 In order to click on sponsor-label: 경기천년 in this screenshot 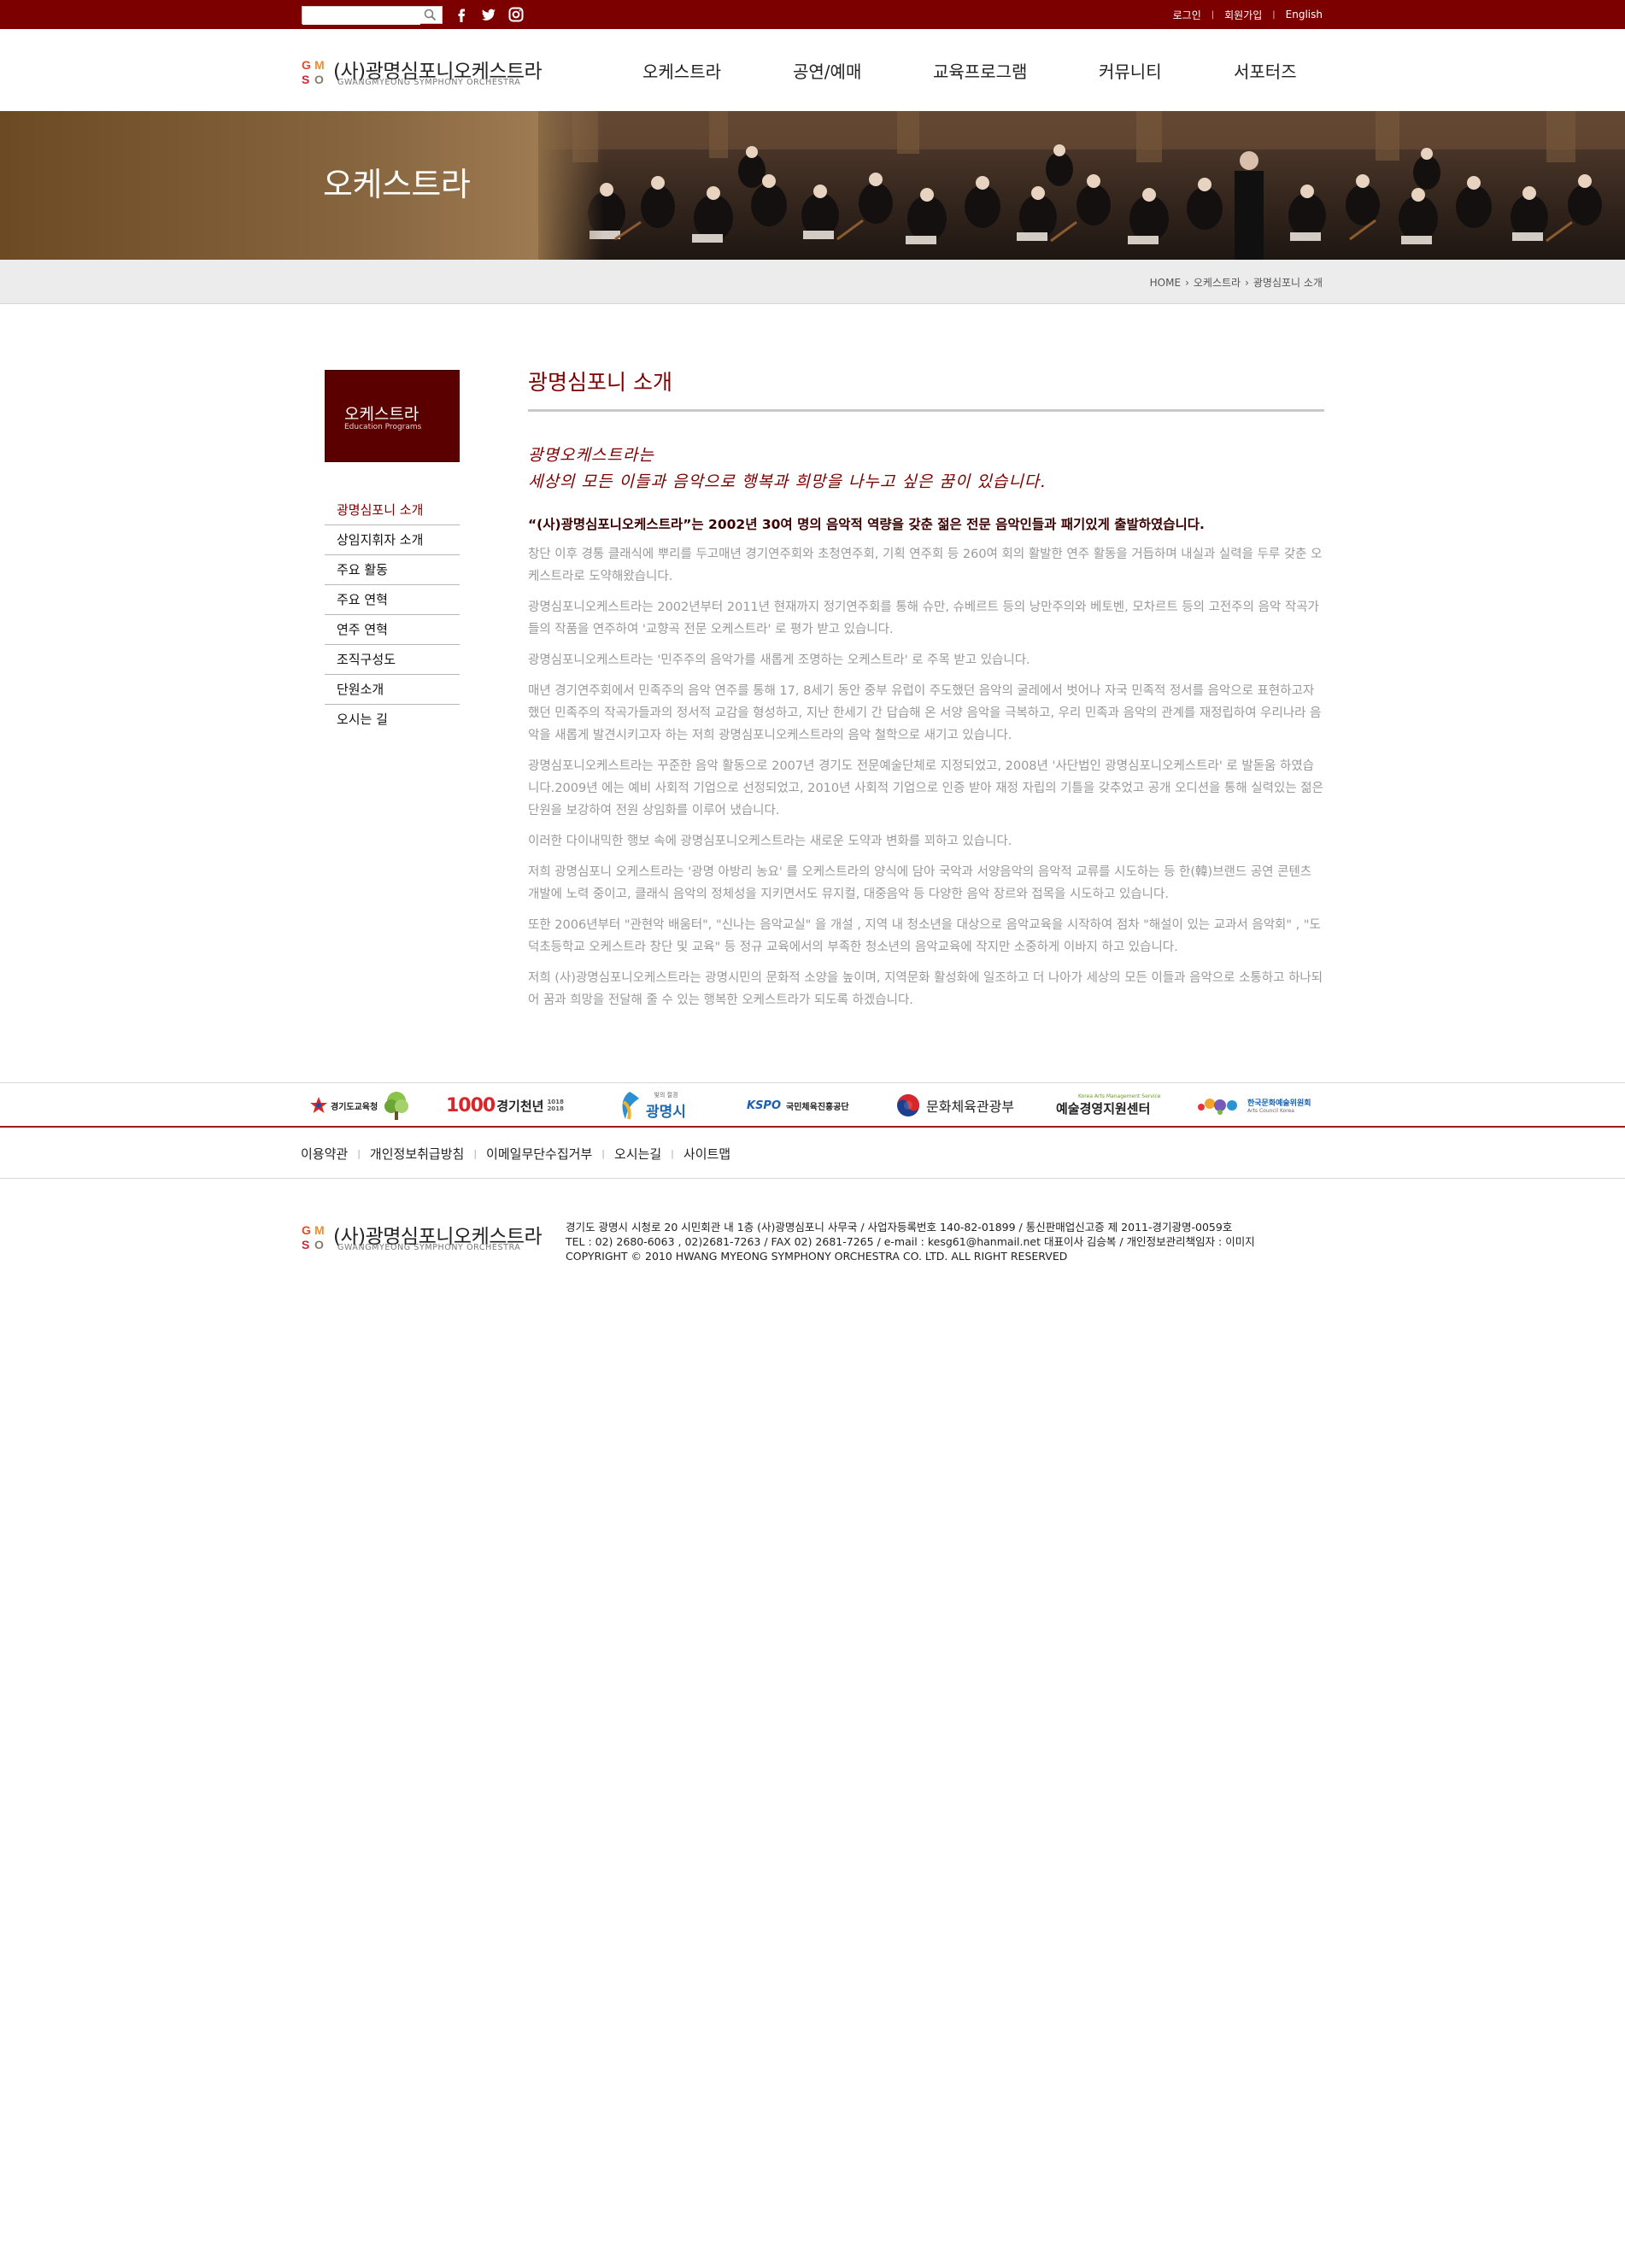, I will do `click(520, 1106)`.